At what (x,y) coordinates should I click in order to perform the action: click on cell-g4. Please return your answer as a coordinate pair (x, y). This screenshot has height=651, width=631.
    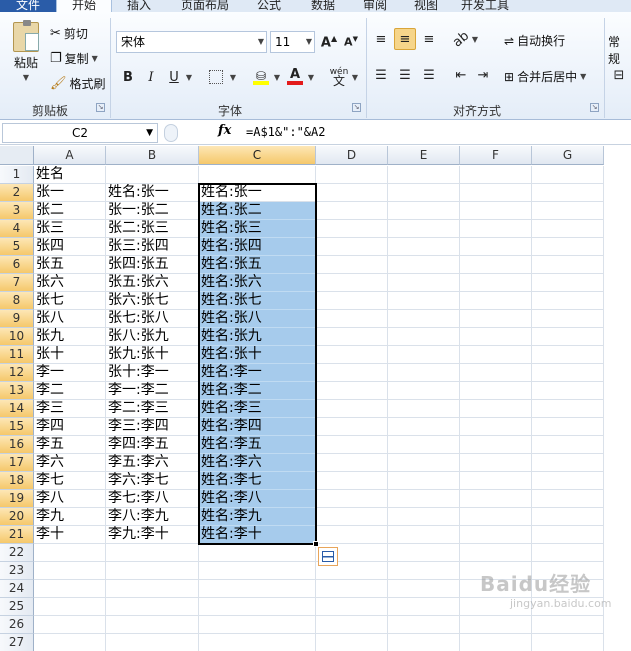
    Looking at the image, I should click on (568, 229).